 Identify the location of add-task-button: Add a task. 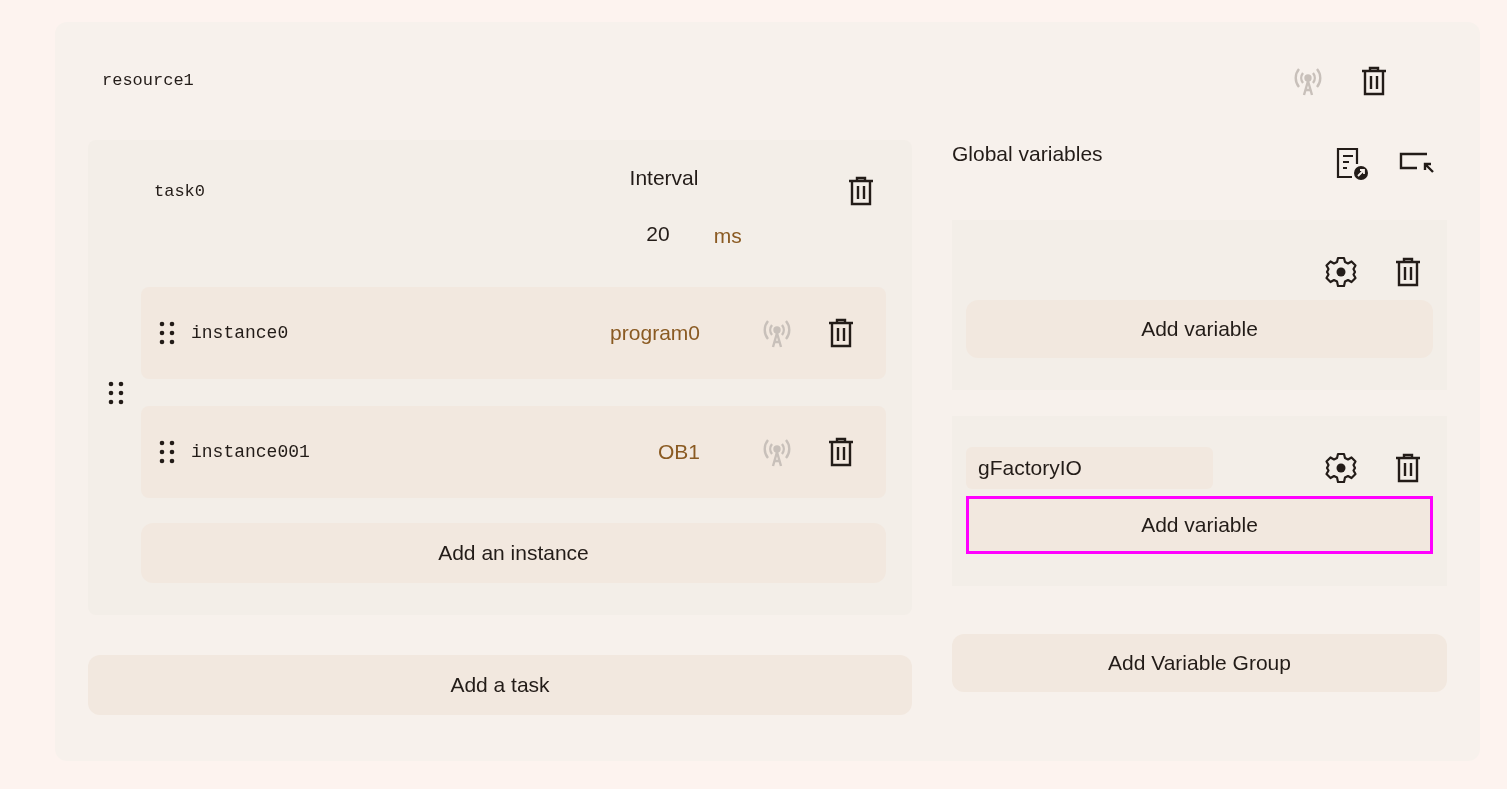
(500, 685).